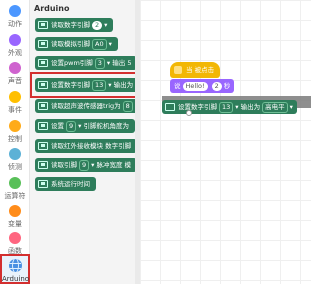 This screenshot has height=284, width=320. I want to click on block-read-ultrasonic: 读取超声波传感器trig为 8, so click(87, 106).